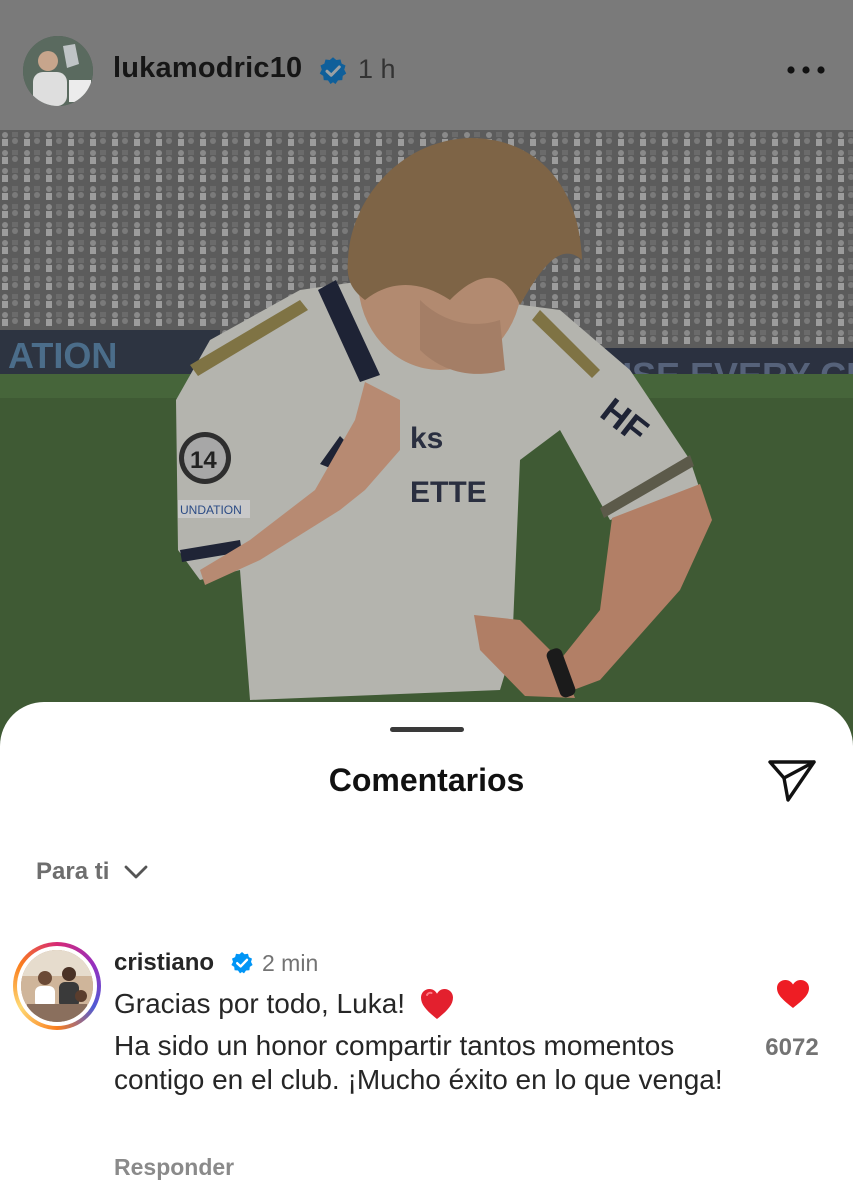 The image size is (853, 1200). I want to click on sheet-title: Comentarios, so click(426, 780).